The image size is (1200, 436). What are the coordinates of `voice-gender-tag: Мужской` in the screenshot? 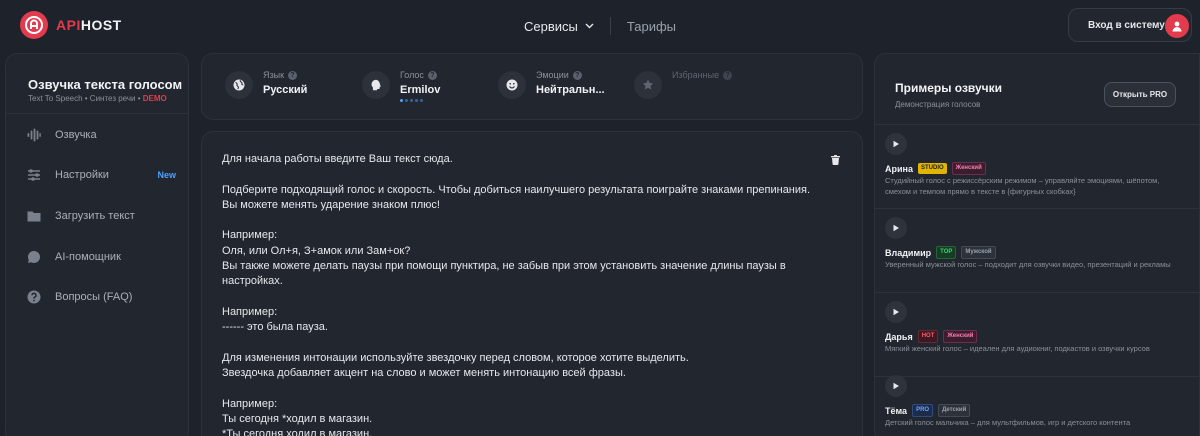 It's located at (978, 252).